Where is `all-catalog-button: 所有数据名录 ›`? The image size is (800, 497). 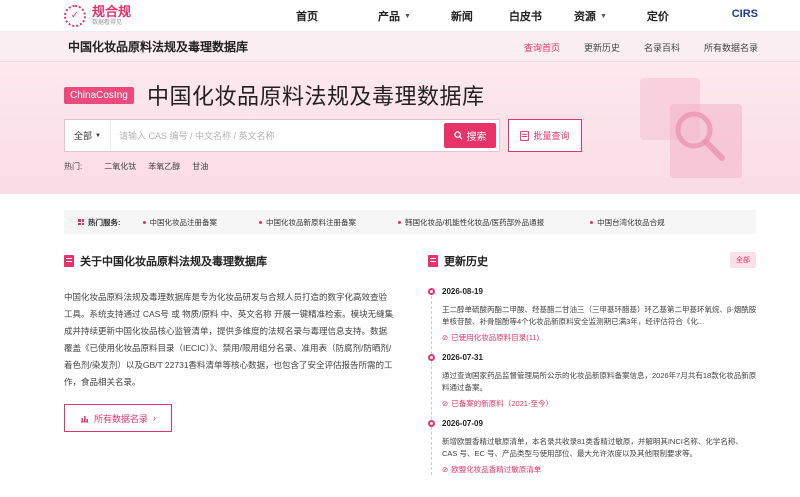 all-catalog-button: 所有数据名录 › is located at coordinates (118, 418).